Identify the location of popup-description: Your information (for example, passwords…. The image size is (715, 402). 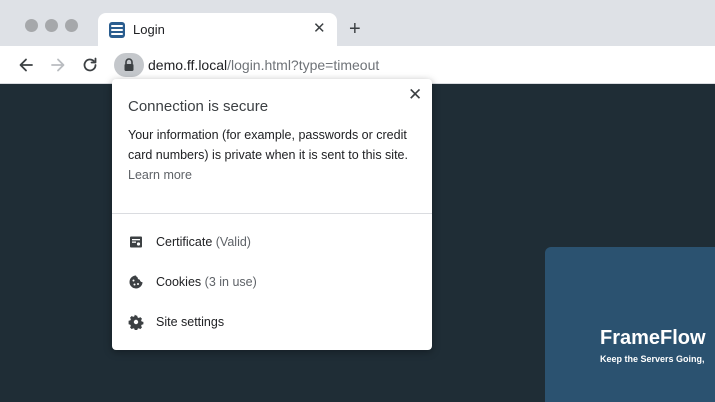
(274, 155).